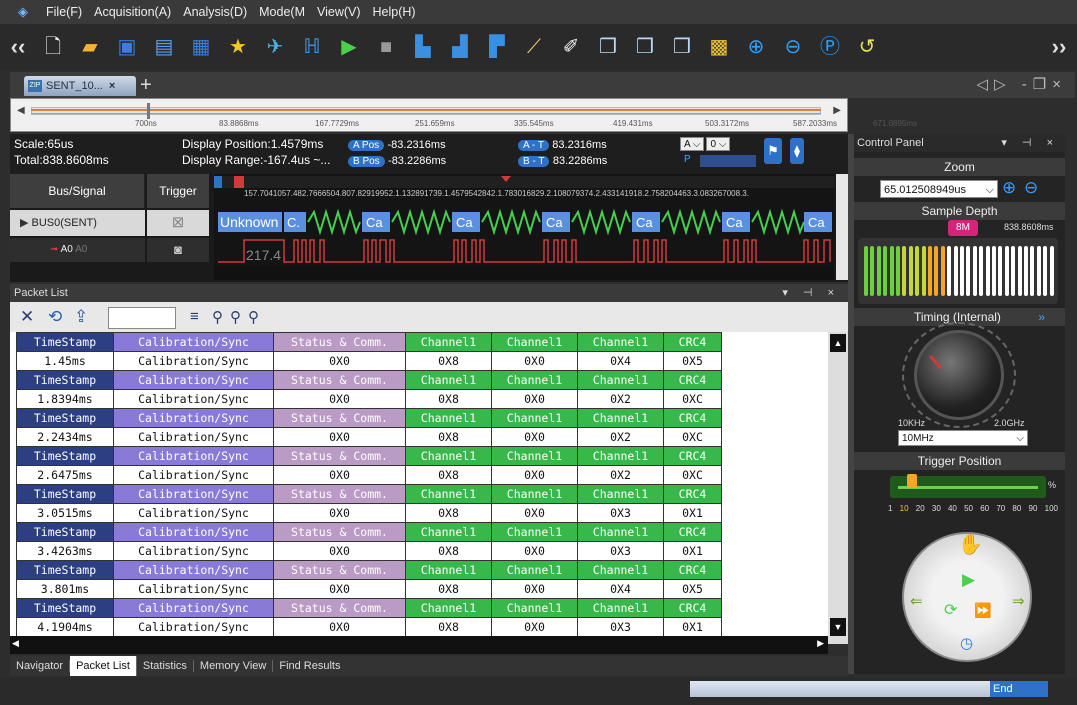  I want to click on cursor-offset-select: 0 ⌵, so click(718, 144).